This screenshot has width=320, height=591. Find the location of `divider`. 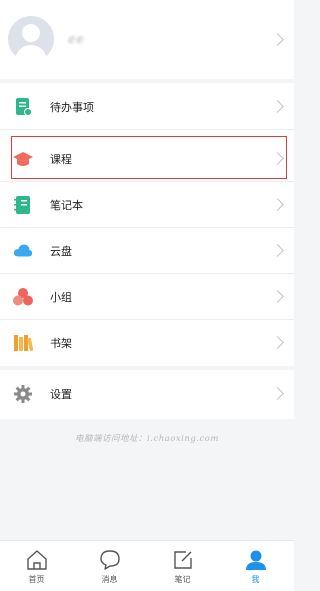

divider is located at coordinates (147, 129).